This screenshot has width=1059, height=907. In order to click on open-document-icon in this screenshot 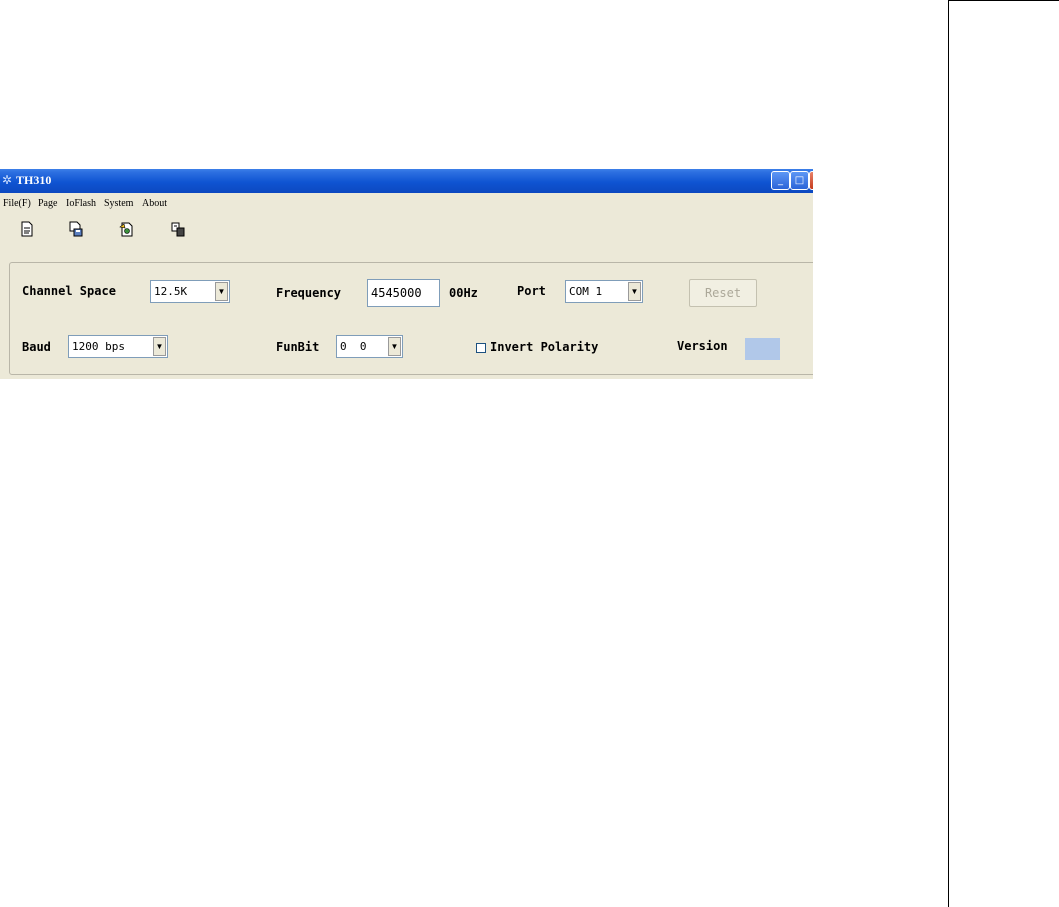, I will do `click(126, 229)`.